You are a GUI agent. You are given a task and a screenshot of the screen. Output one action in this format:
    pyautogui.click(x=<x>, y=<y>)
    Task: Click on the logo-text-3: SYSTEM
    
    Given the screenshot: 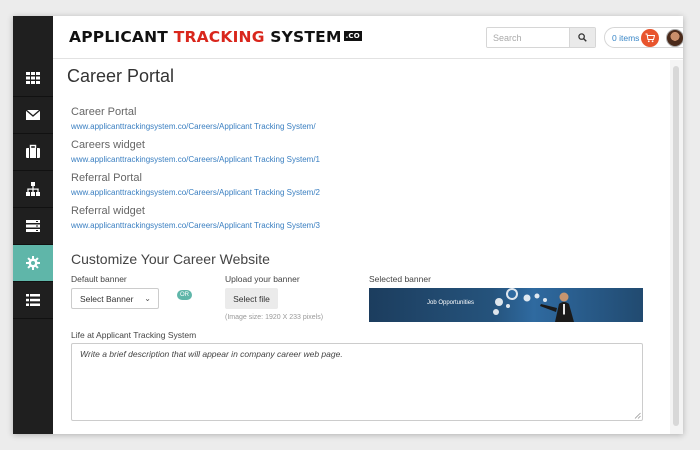 What is the action you would take?
    pyautogui.click(x=303, y=37)
    